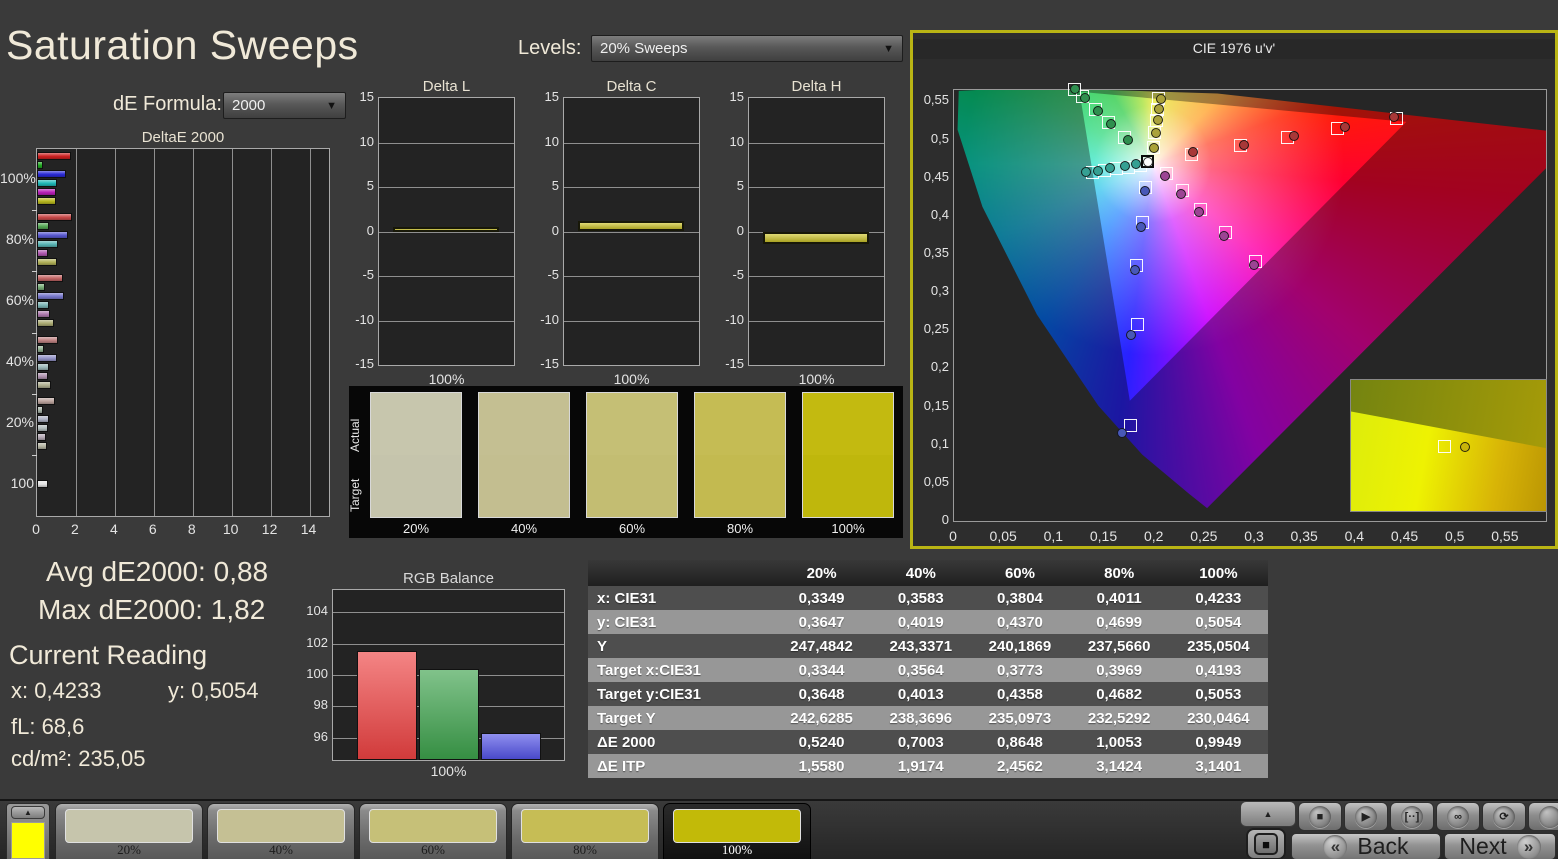 This screenshot has width=1558, height=859. What do you see at coordinates (921, 718) in the screenshot?
I see `table-value-cell: 238,3696` at bounding box center [921, 718].